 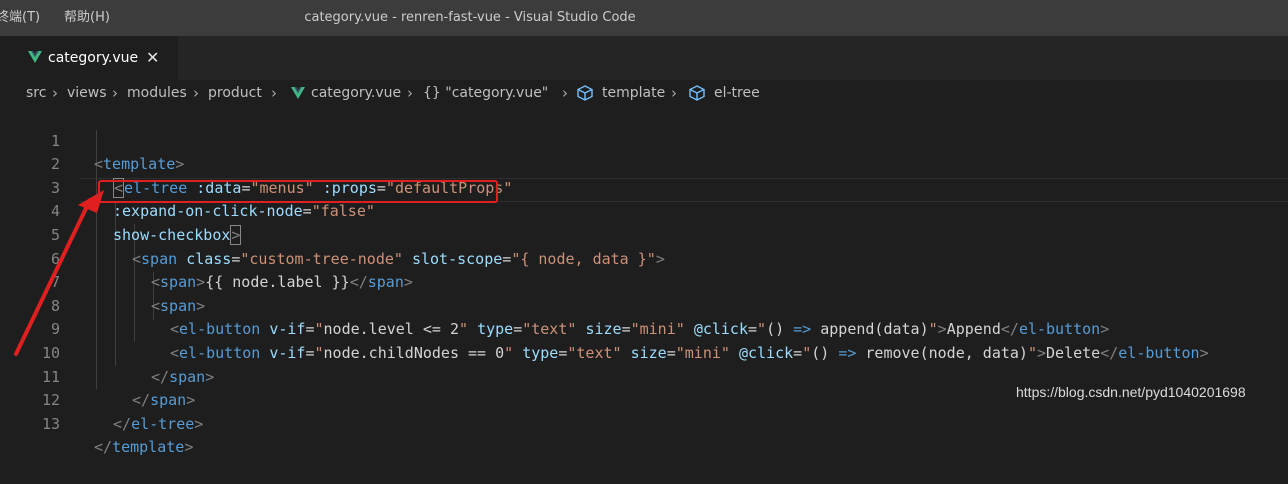 I want to click on breadcrumb-el-tree: el-tree, so click(x=737, y=93).